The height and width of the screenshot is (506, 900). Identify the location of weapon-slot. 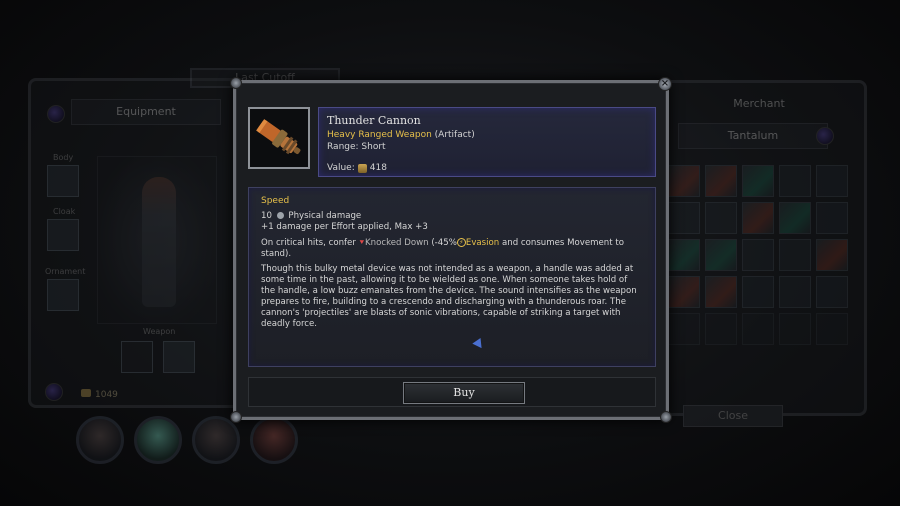
(179, 357).